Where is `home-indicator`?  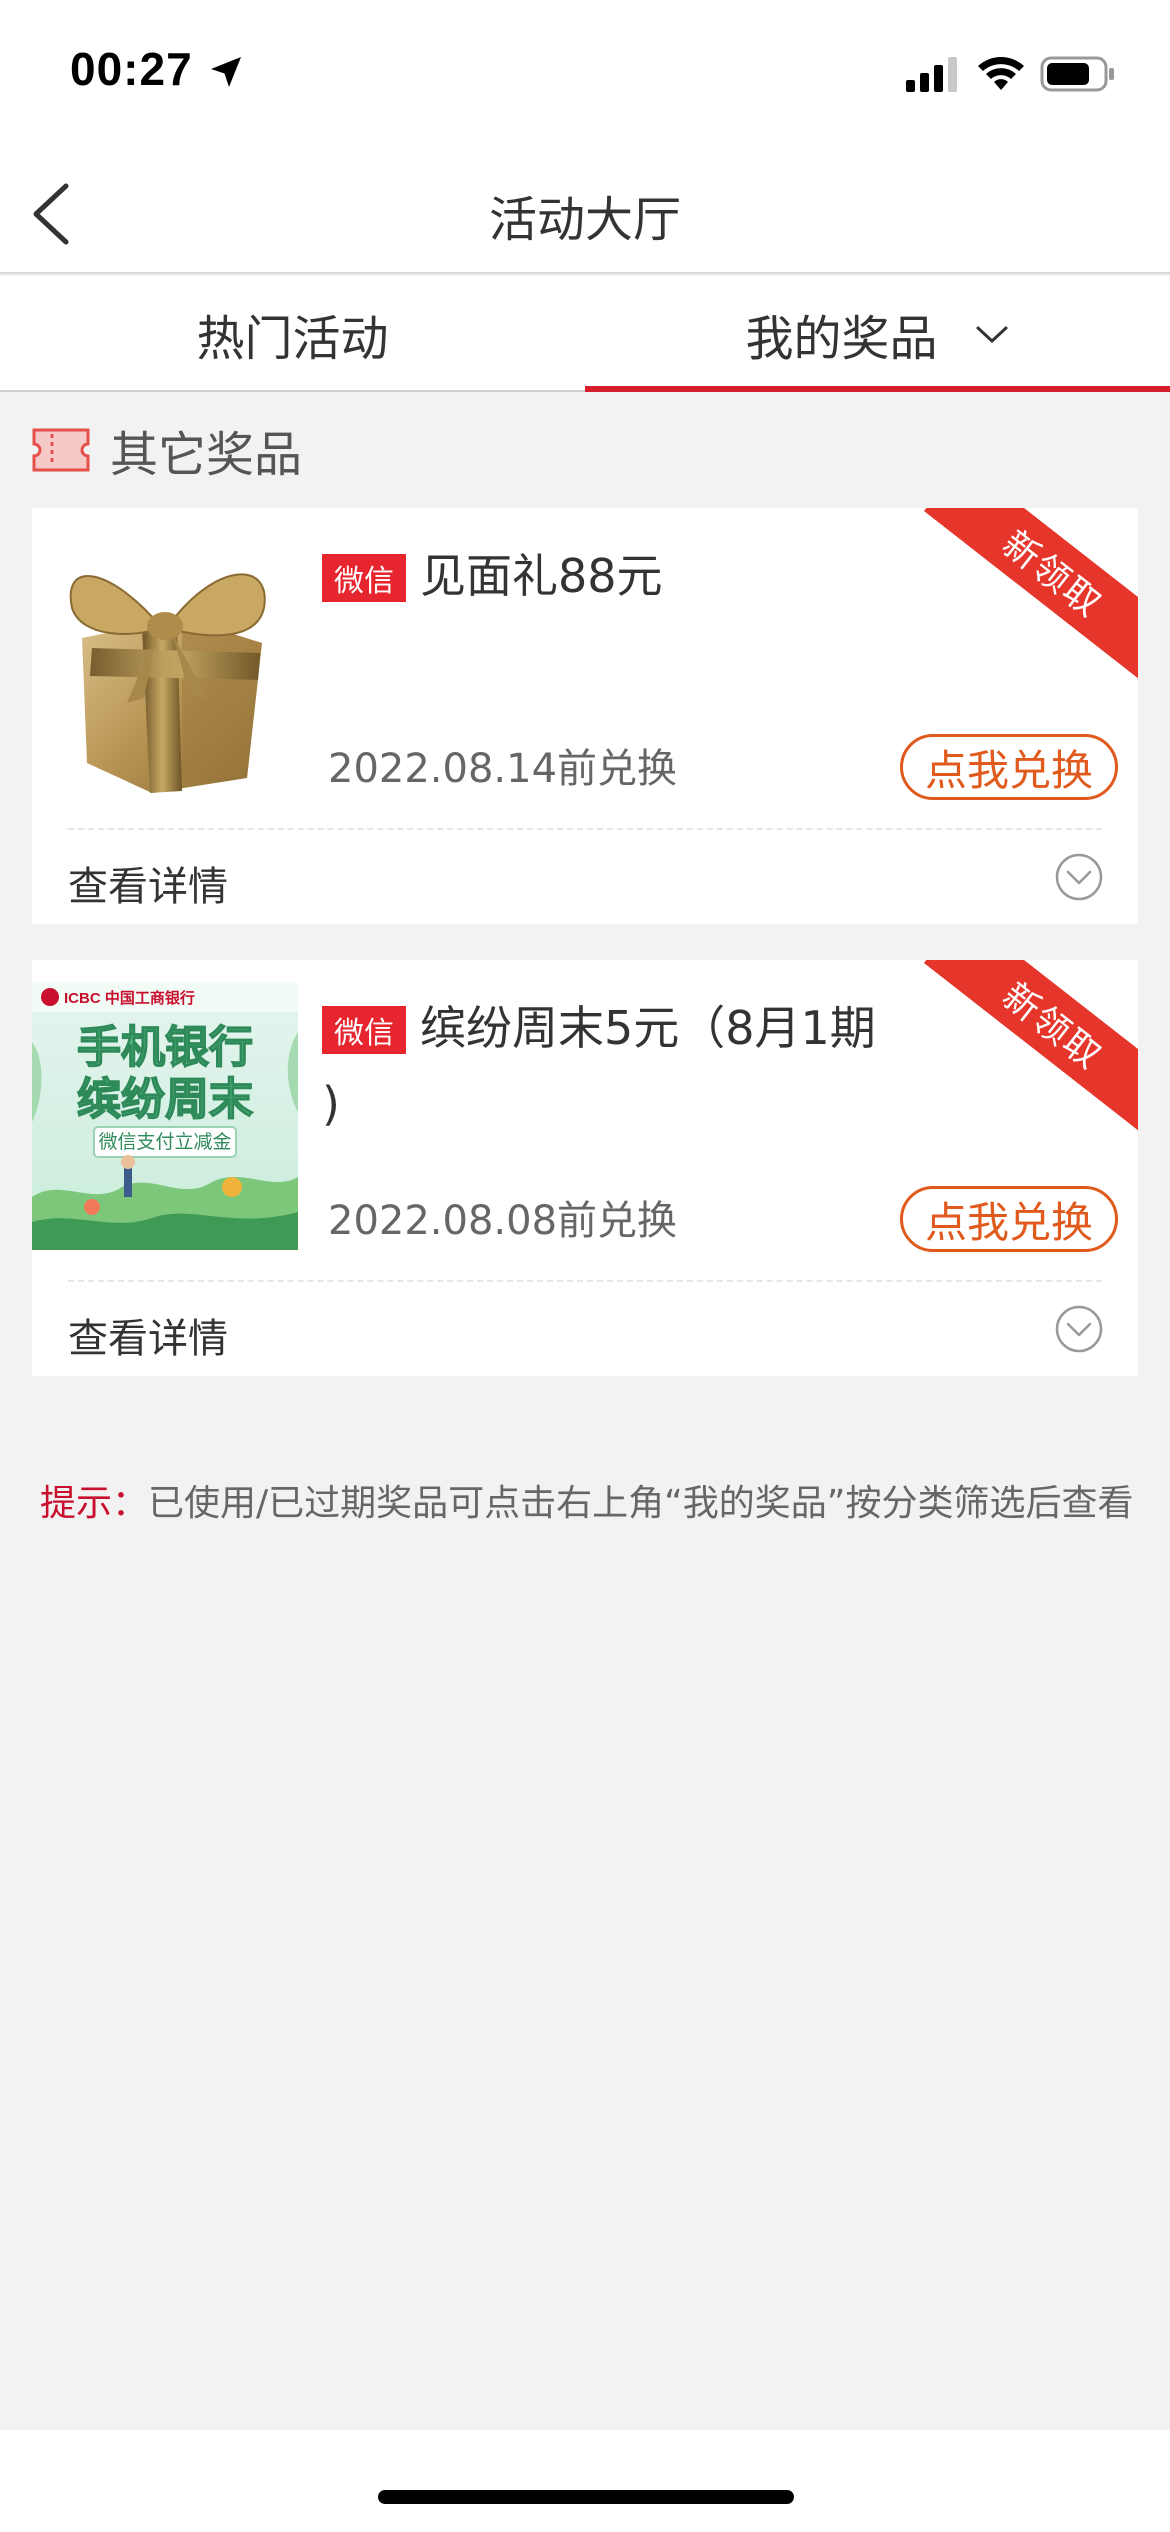 home-indicator is located at coordinates (586, 2497).